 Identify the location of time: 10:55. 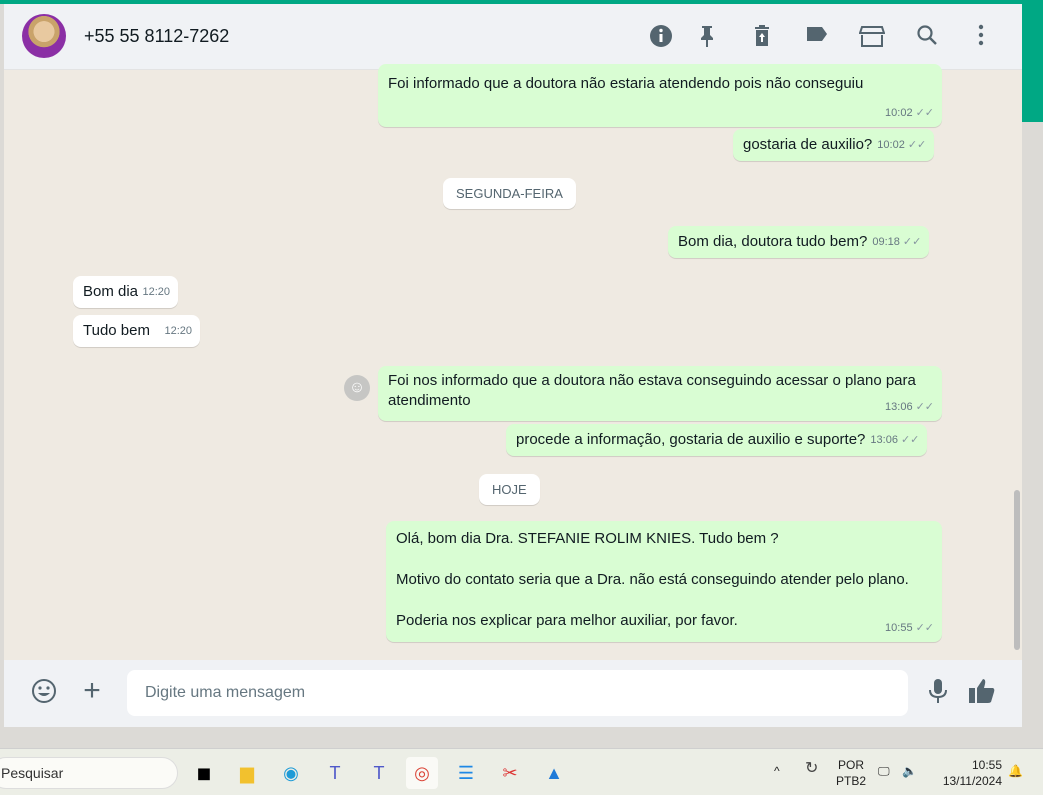
(986, 765).